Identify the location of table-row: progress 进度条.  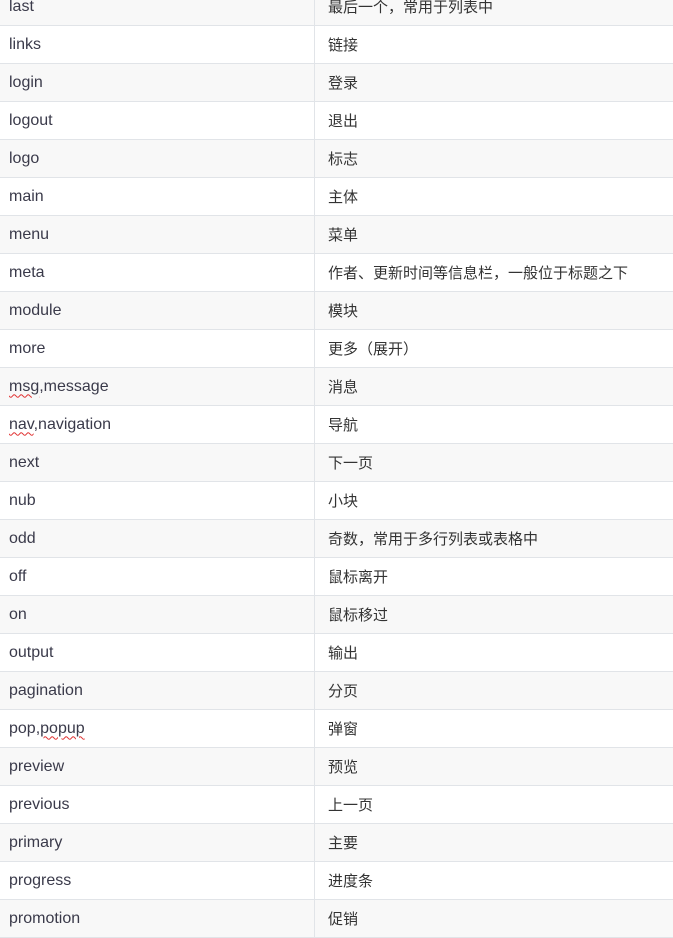
(336, 881).